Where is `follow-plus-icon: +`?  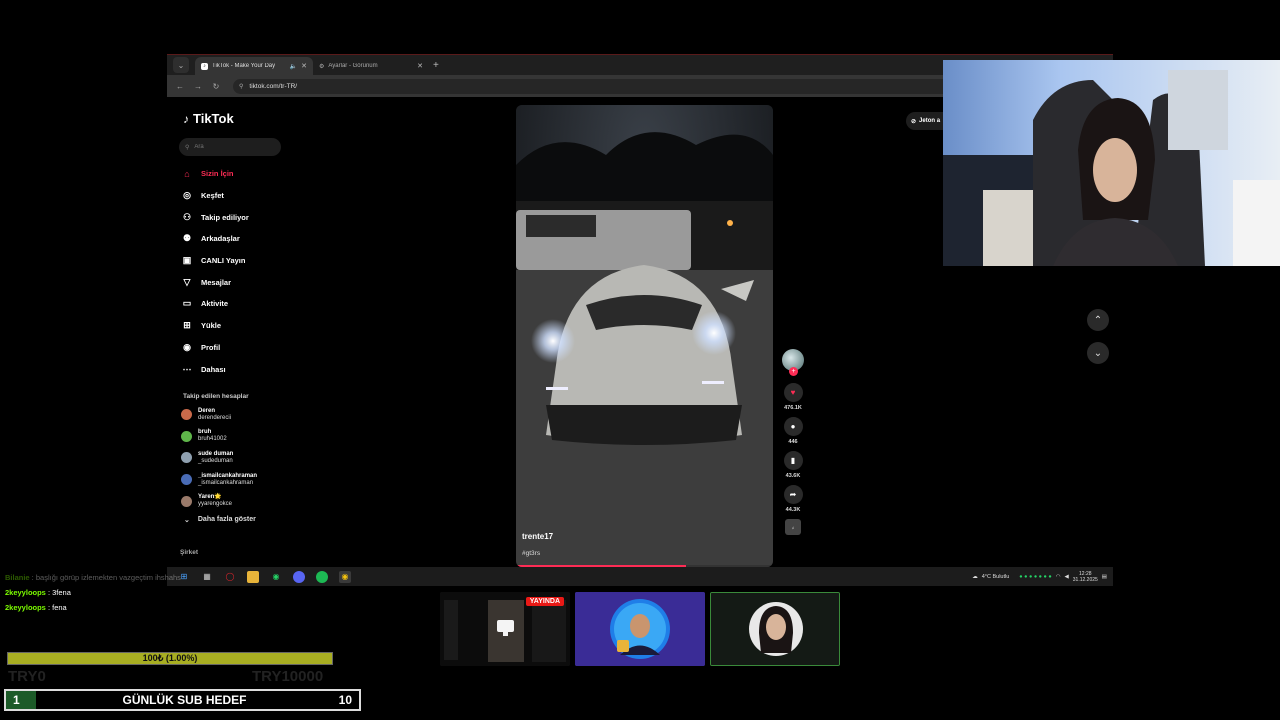 follow-plus-icon: + is located at coordinates (793, 371).